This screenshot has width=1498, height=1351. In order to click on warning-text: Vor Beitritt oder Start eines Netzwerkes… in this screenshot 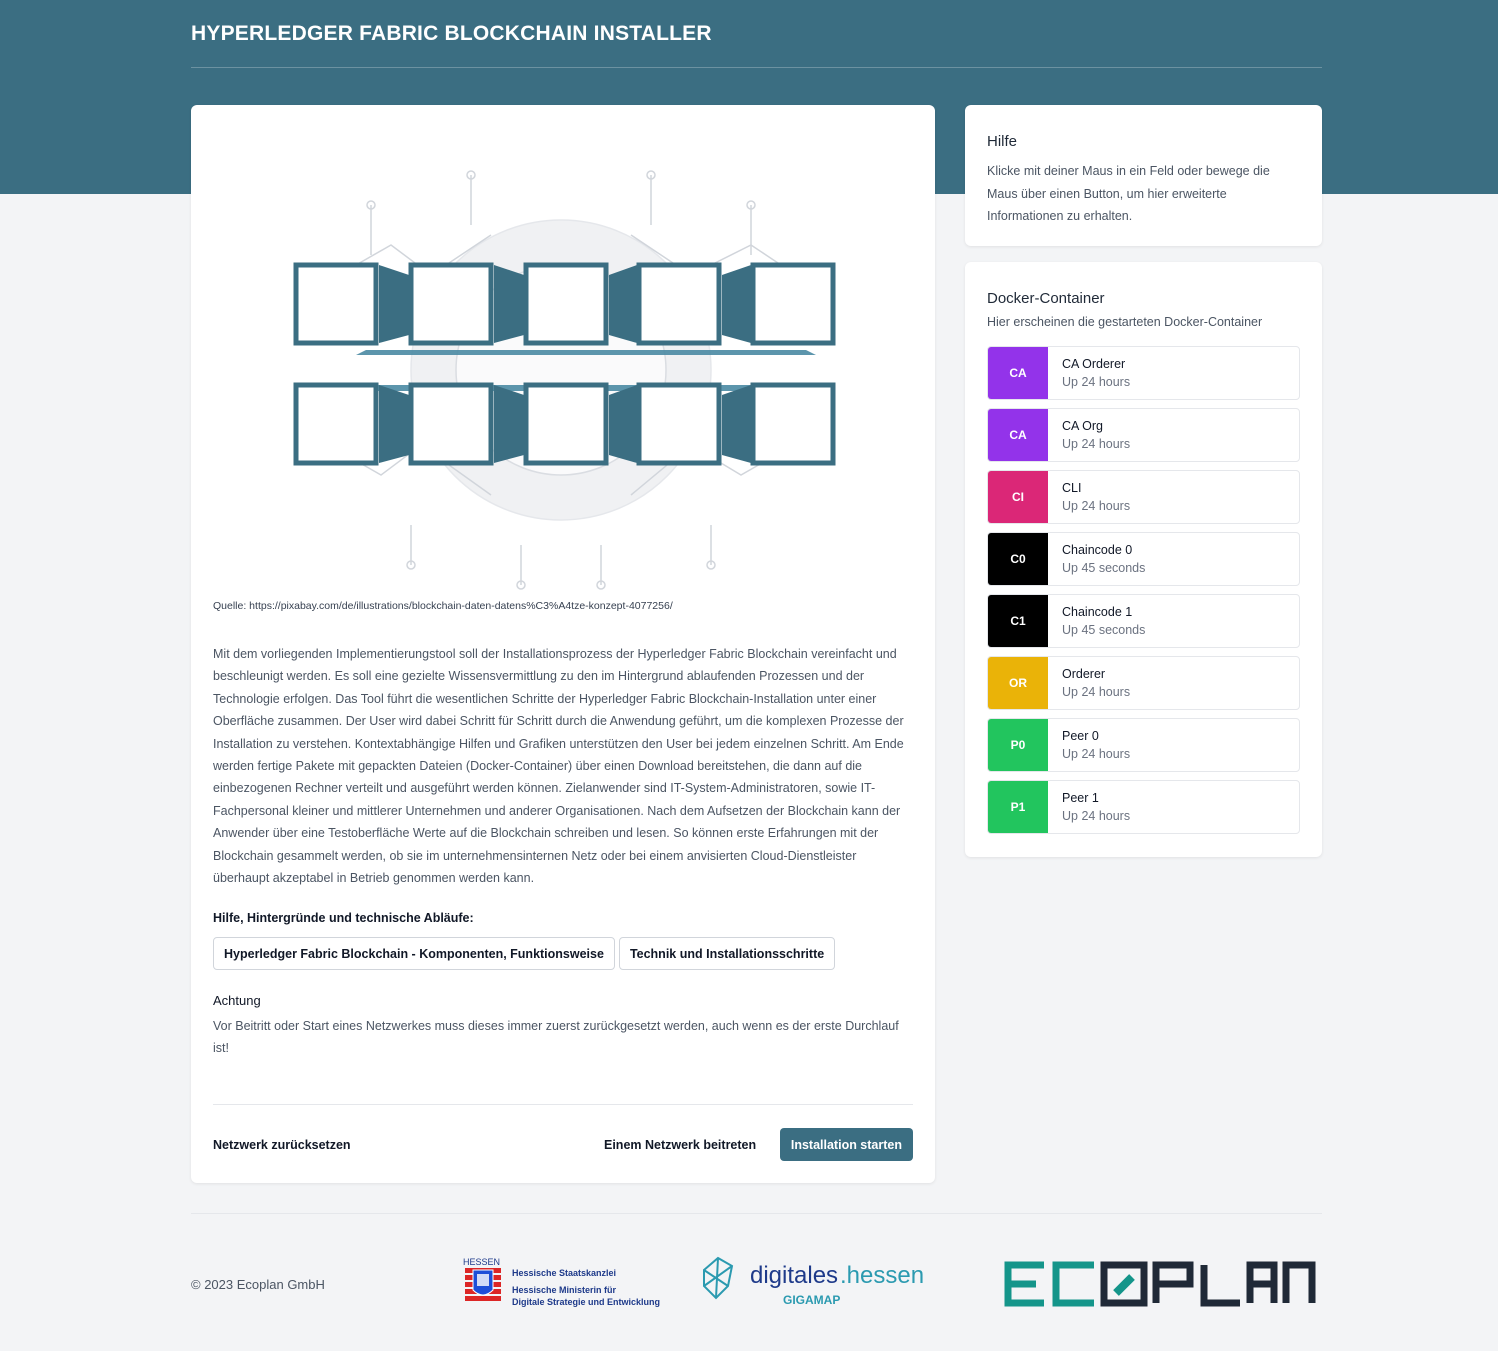, I will do `click(556, 1037)`.